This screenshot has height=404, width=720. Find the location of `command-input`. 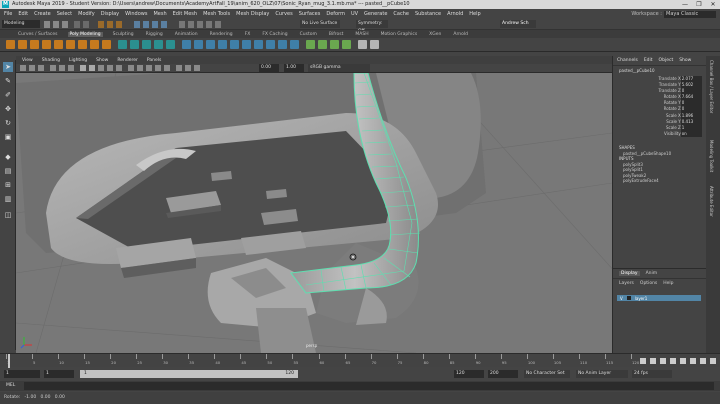

command-input is located at coordinates (369, 386).